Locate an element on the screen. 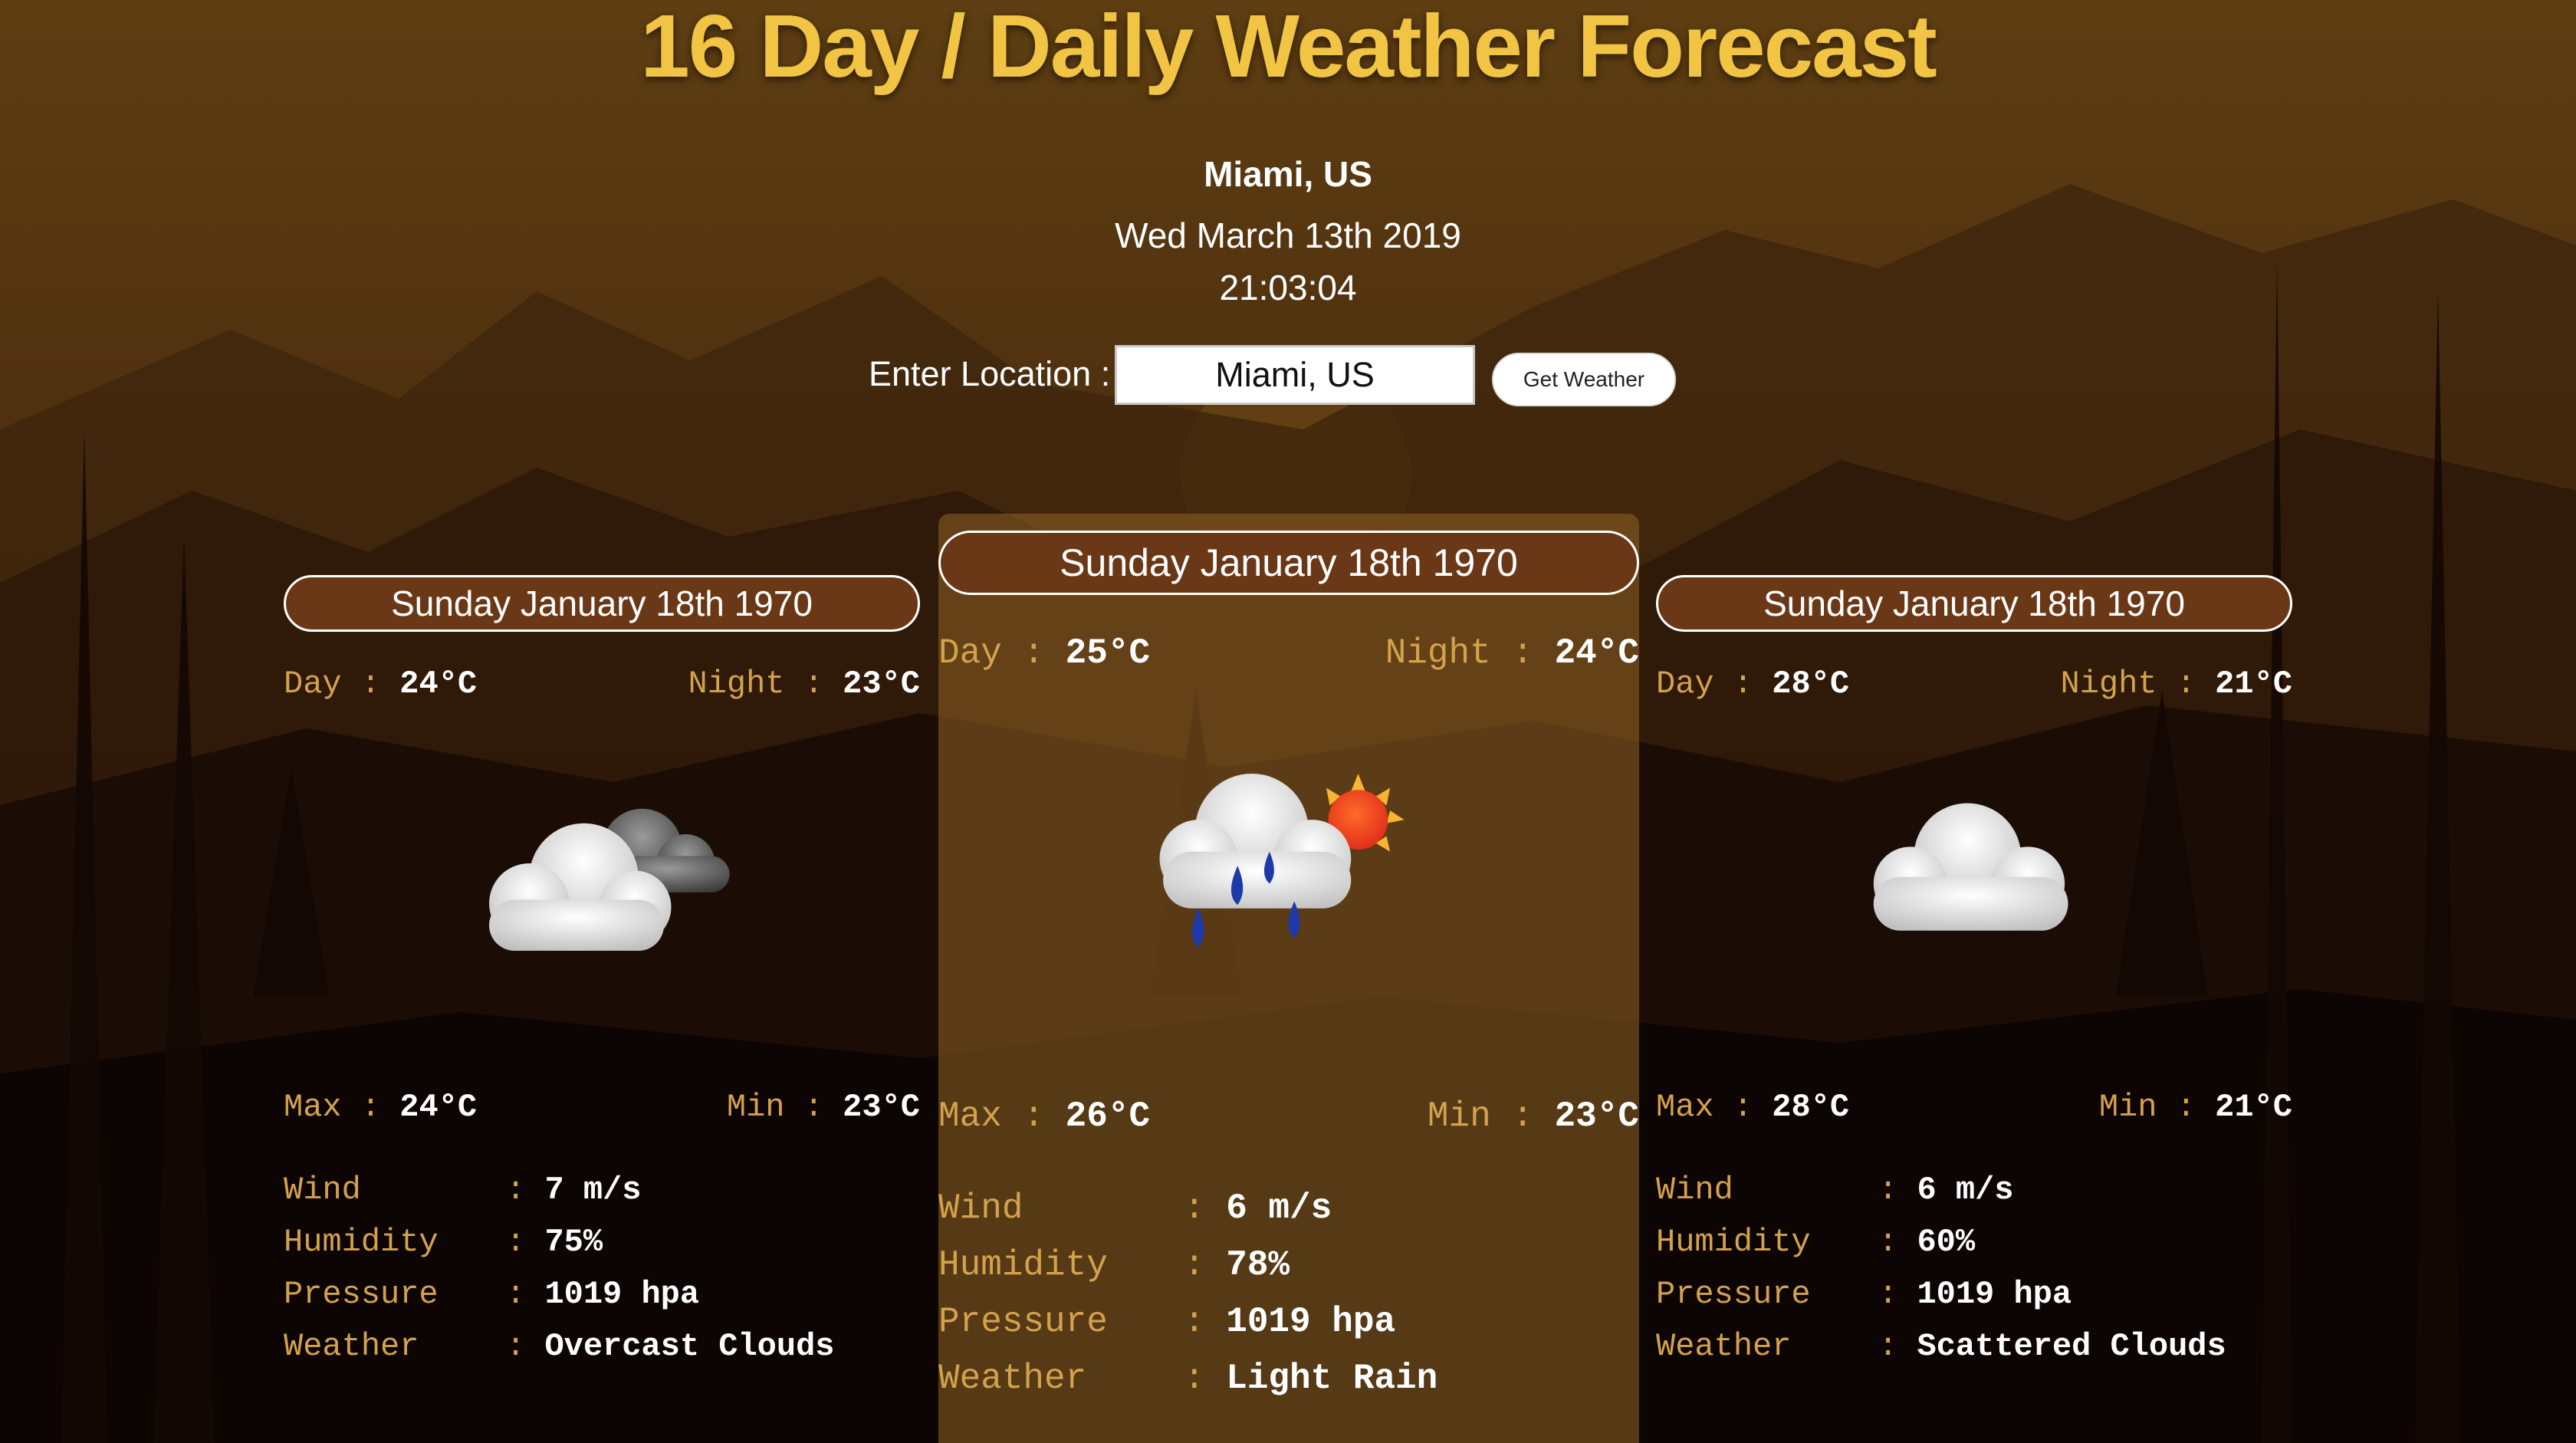 The width and height of the screenshot is (2576, 1443). night-temp: Night : 23°C is located at coordinates (804, 684).